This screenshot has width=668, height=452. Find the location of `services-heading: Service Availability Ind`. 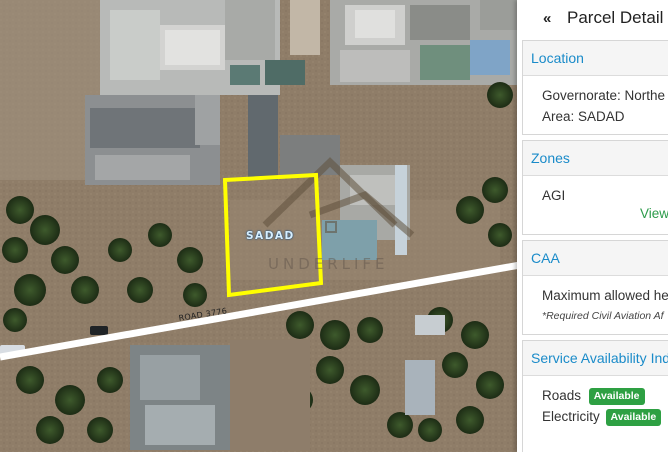

services-heading: Service Availability Ind is located at coordinates (595, 358).